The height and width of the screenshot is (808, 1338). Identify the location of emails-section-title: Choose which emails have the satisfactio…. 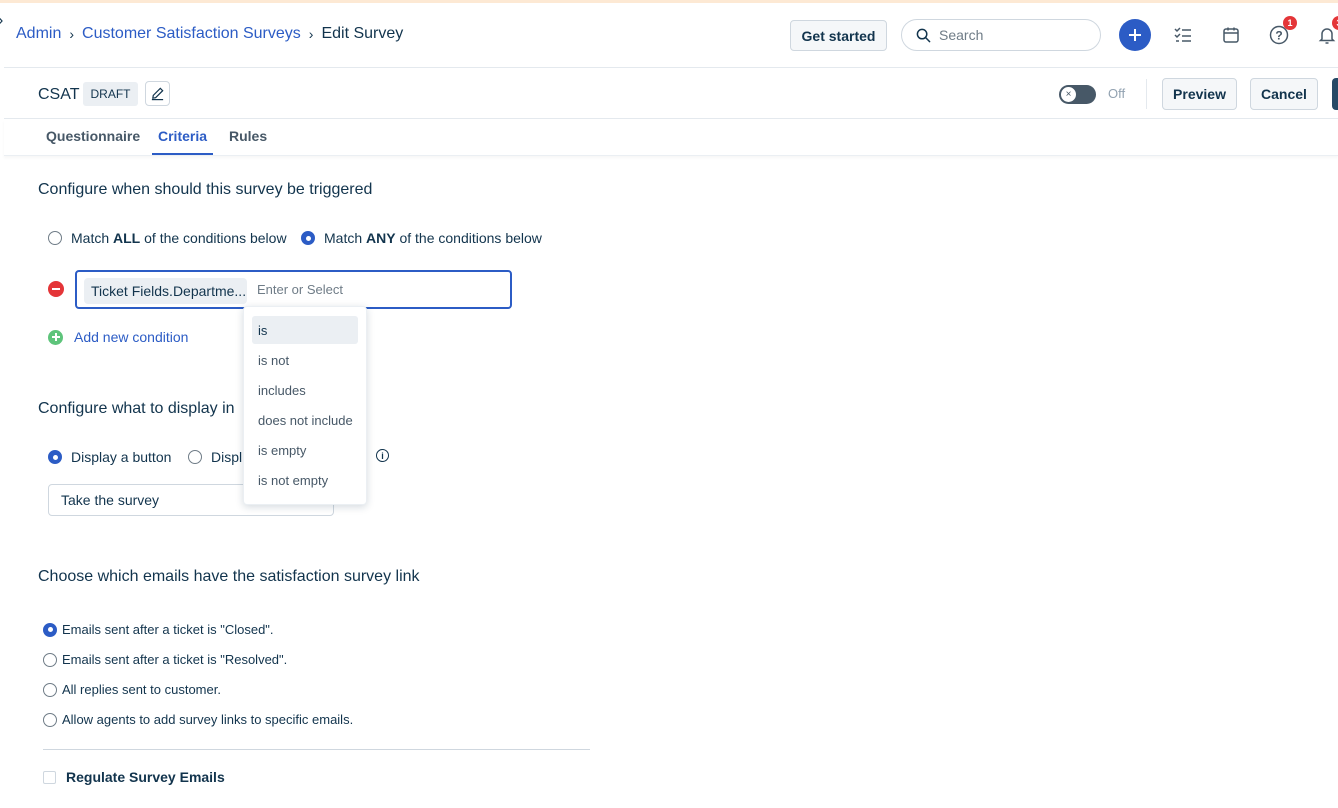
(229, 576).